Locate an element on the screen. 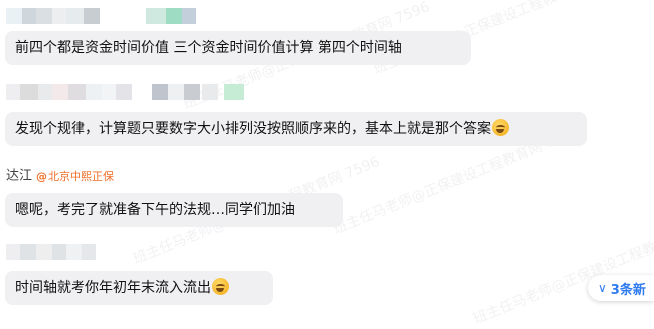 The width and height of the screenshot is (654, 329). message-text: 时间轴就考你年初年末流入流出 is located at coordinates (113, 288).